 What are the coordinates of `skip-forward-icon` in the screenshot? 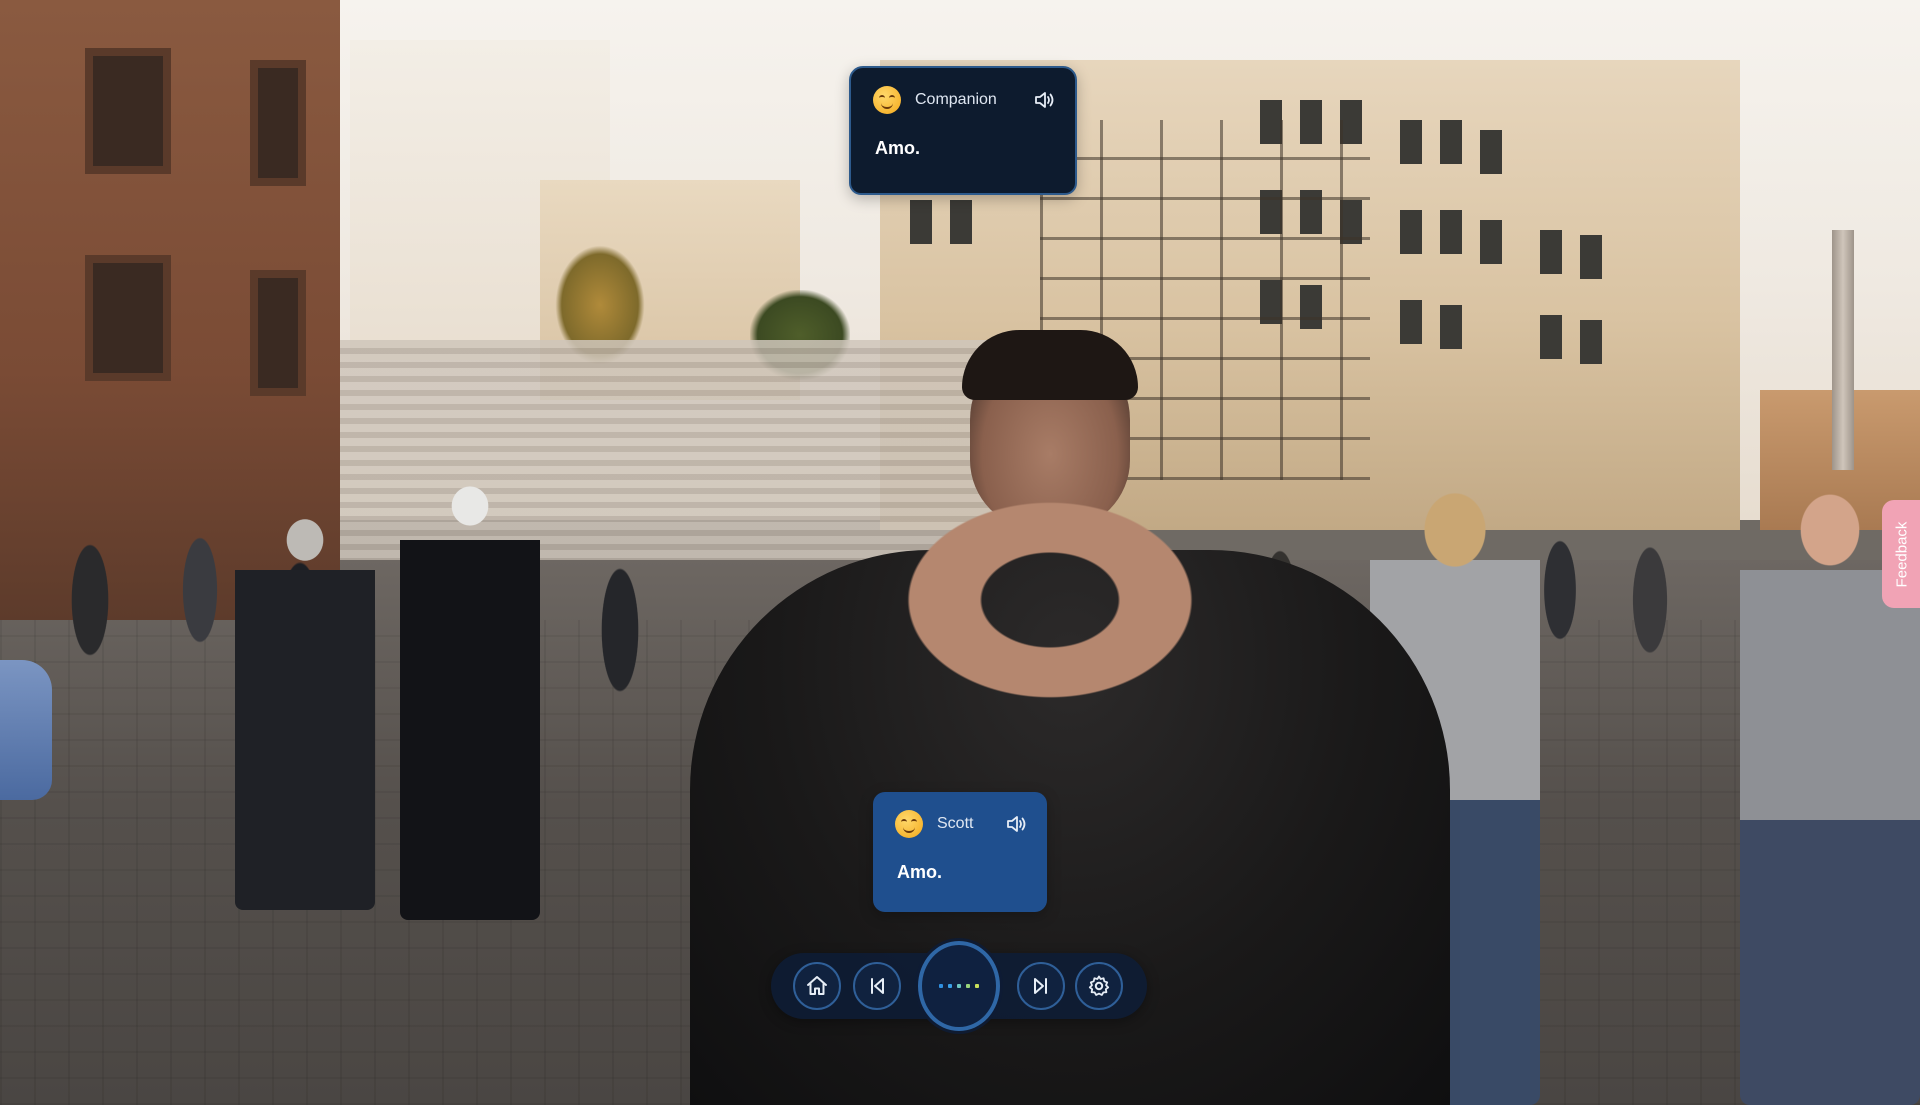 It's located at (1040, 986).